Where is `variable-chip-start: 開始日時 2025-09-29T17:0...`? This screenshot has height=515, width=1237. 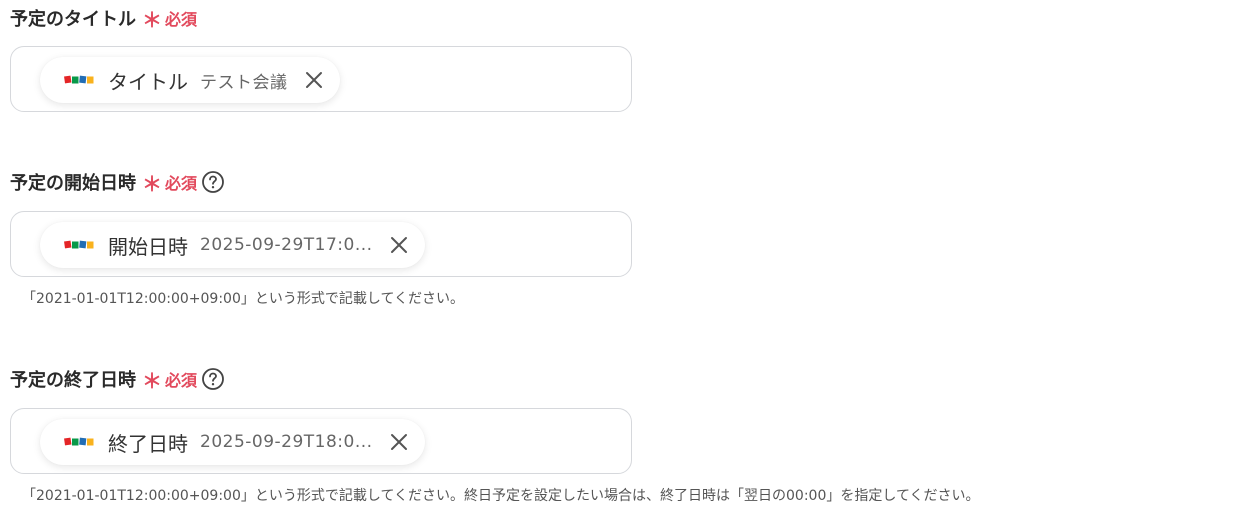 variable-chip-start: 開始日時 2025-09-29T17:0... is located at coordinates (232, 245).